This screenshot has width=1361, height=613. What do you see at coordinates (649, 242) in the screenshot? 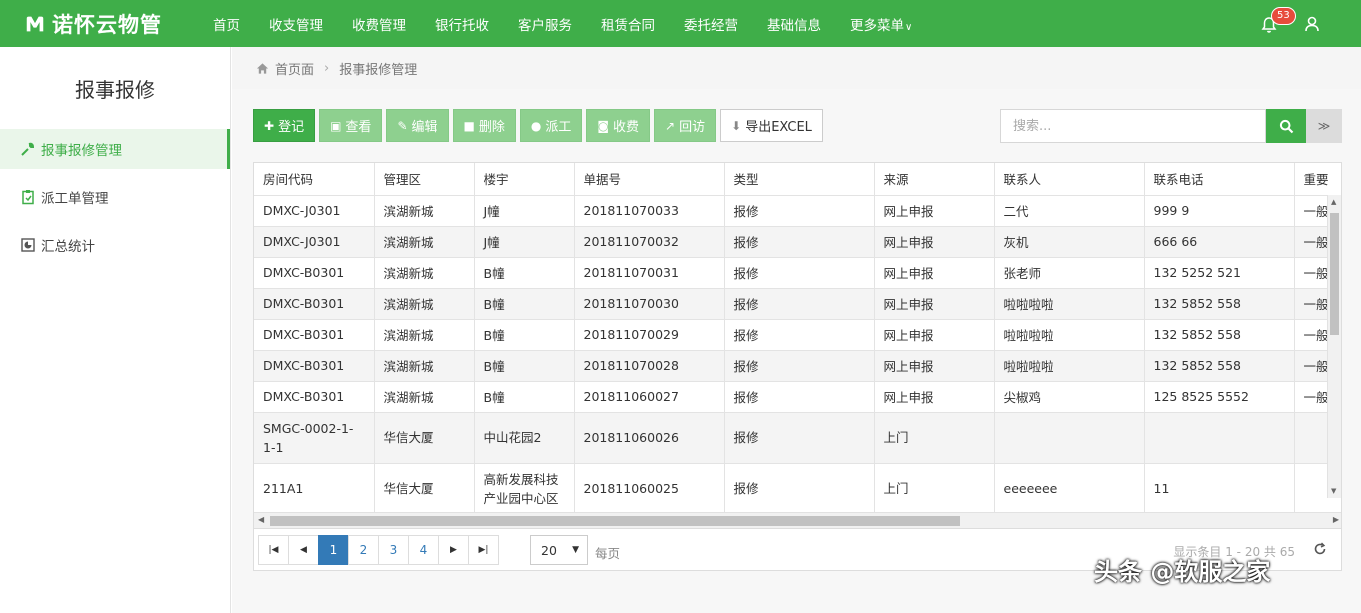
I see `table-cell: 201811070032` at bounding box center [649, 242].